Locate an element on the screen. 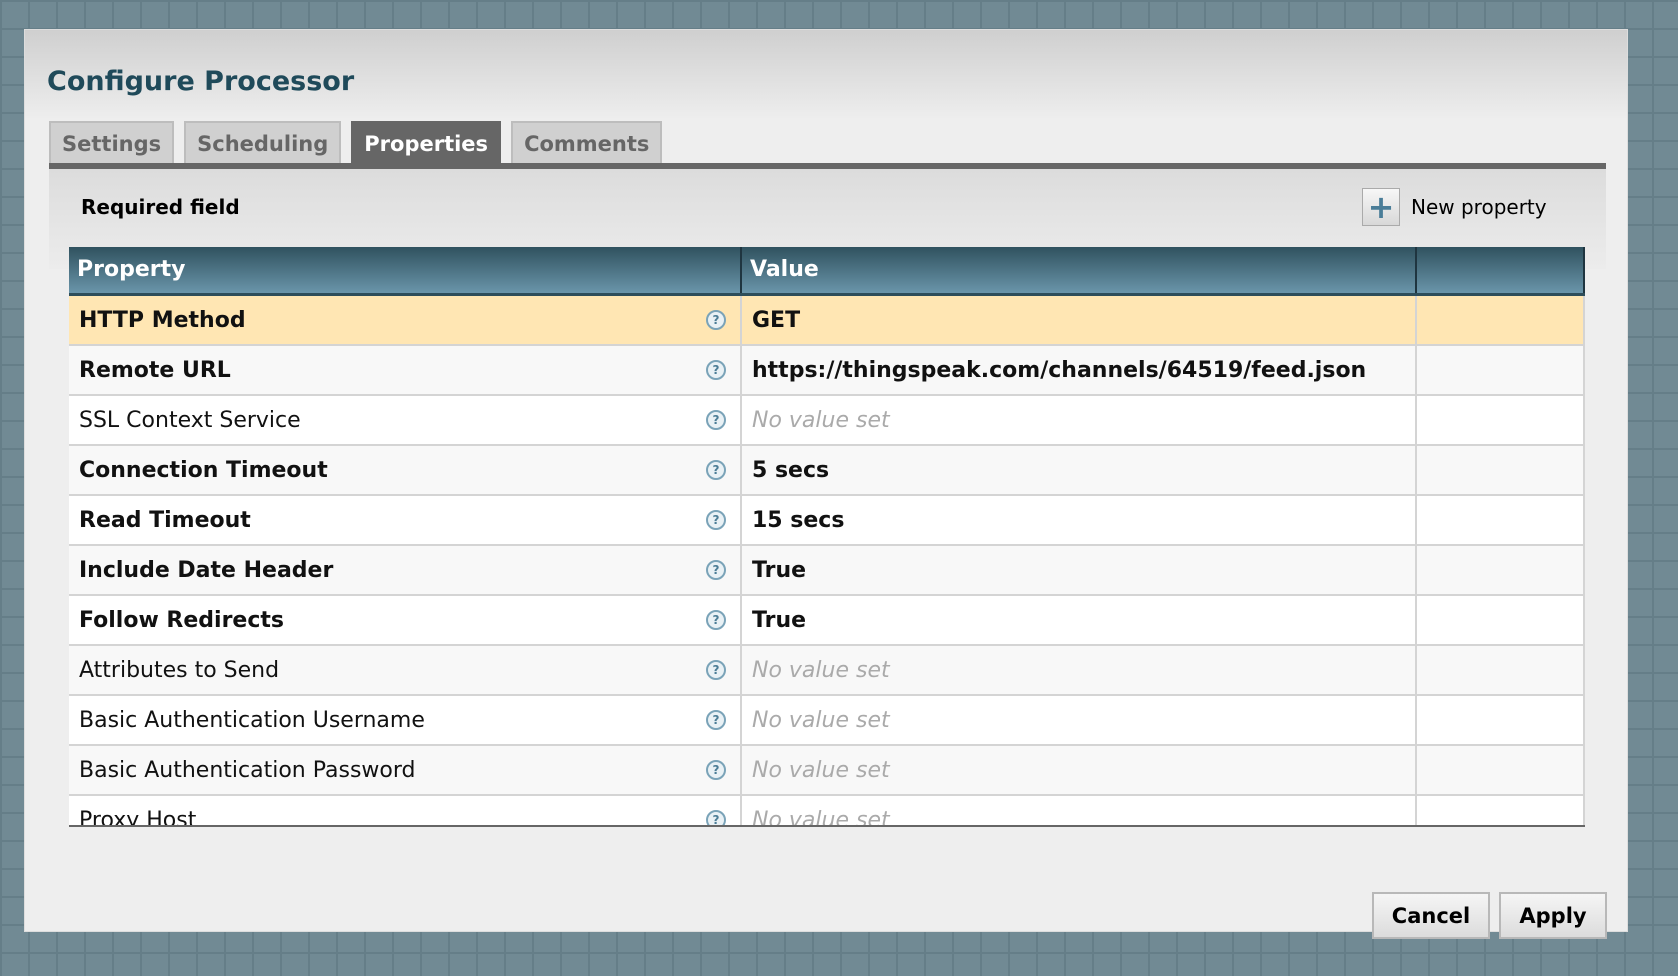 This screenshot has width=1678, height=976. property-name-cell: Attributes to Send? is located at coordinates (405, 670).